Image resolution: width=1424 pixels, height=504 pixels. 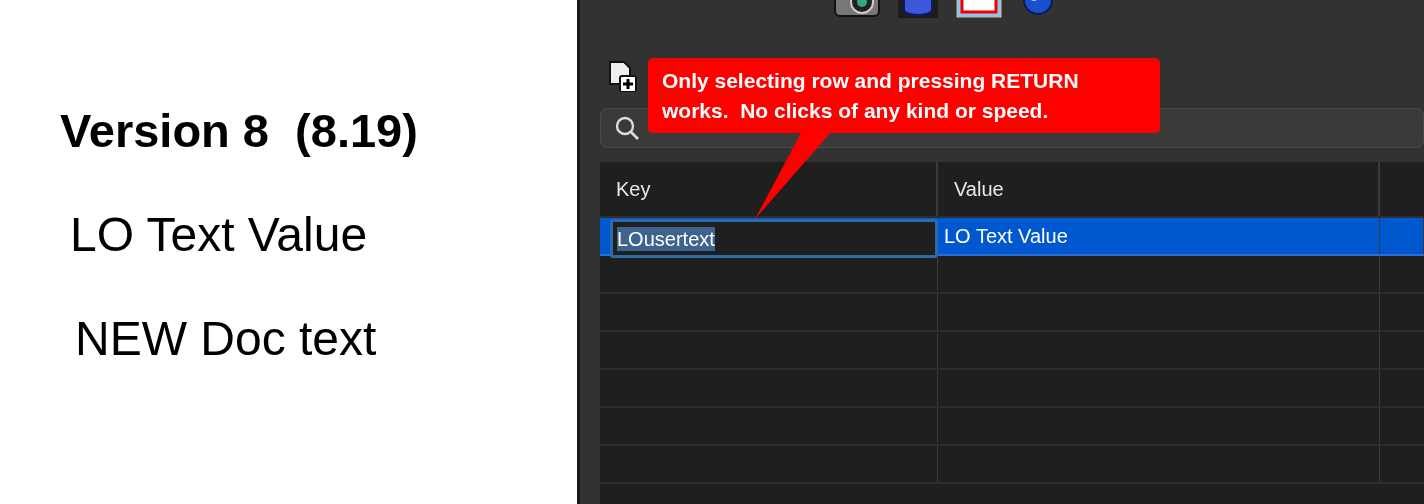 What do you see at coordinates (219, 235) in the screenshot?
I see `slide-text: LO Text Value` at bounding box center [219, 235].